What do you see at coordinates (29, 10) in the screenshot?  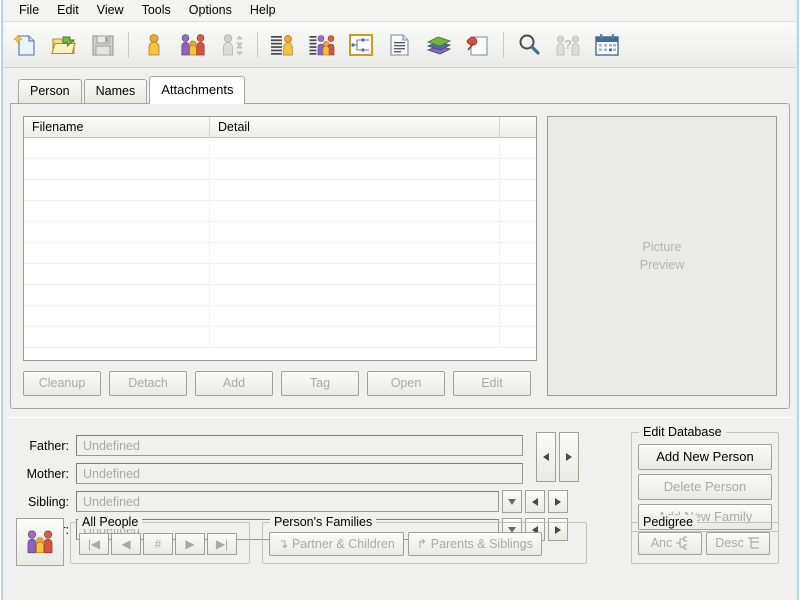 I see `menu-item-file: File` at bounding box center [29, 10].